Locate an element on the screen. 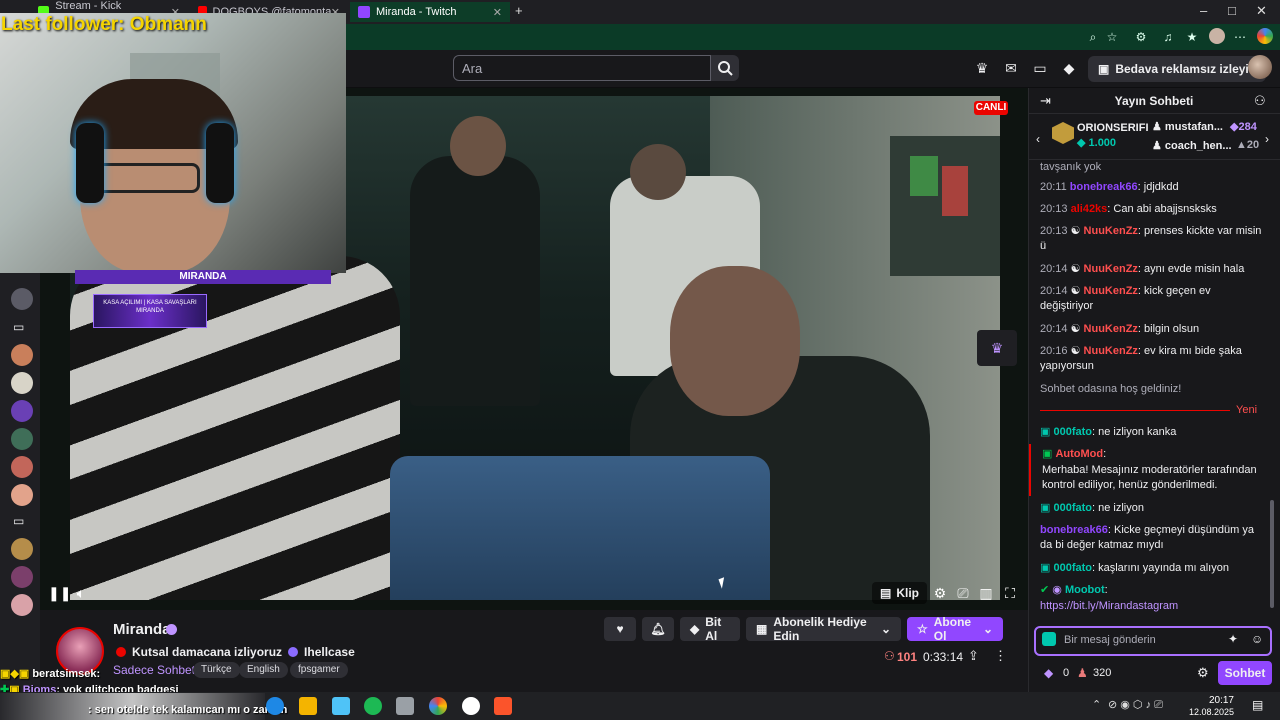  chat-message: ▣ 000fato: kaşlarını yayında mı alıyon is located at coordinates (1134, 568).